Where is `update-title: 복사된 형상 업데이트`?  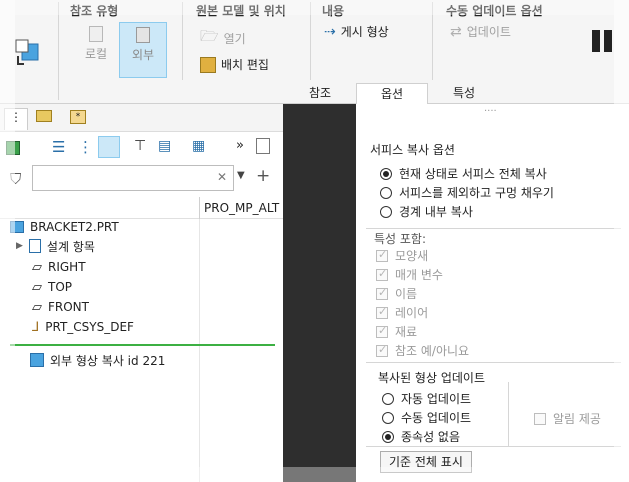
update-title: 복사된 형상 업데이트 is located at coordinates (431, 378).